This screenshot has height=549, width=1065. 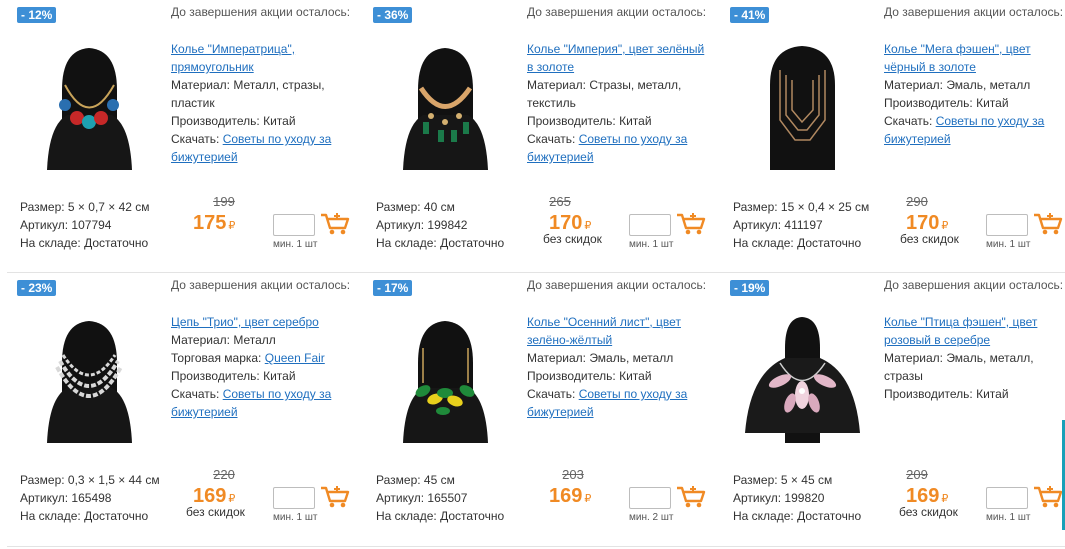 I want to click on discount-badge: - 41%, so click(x=750, y=15).